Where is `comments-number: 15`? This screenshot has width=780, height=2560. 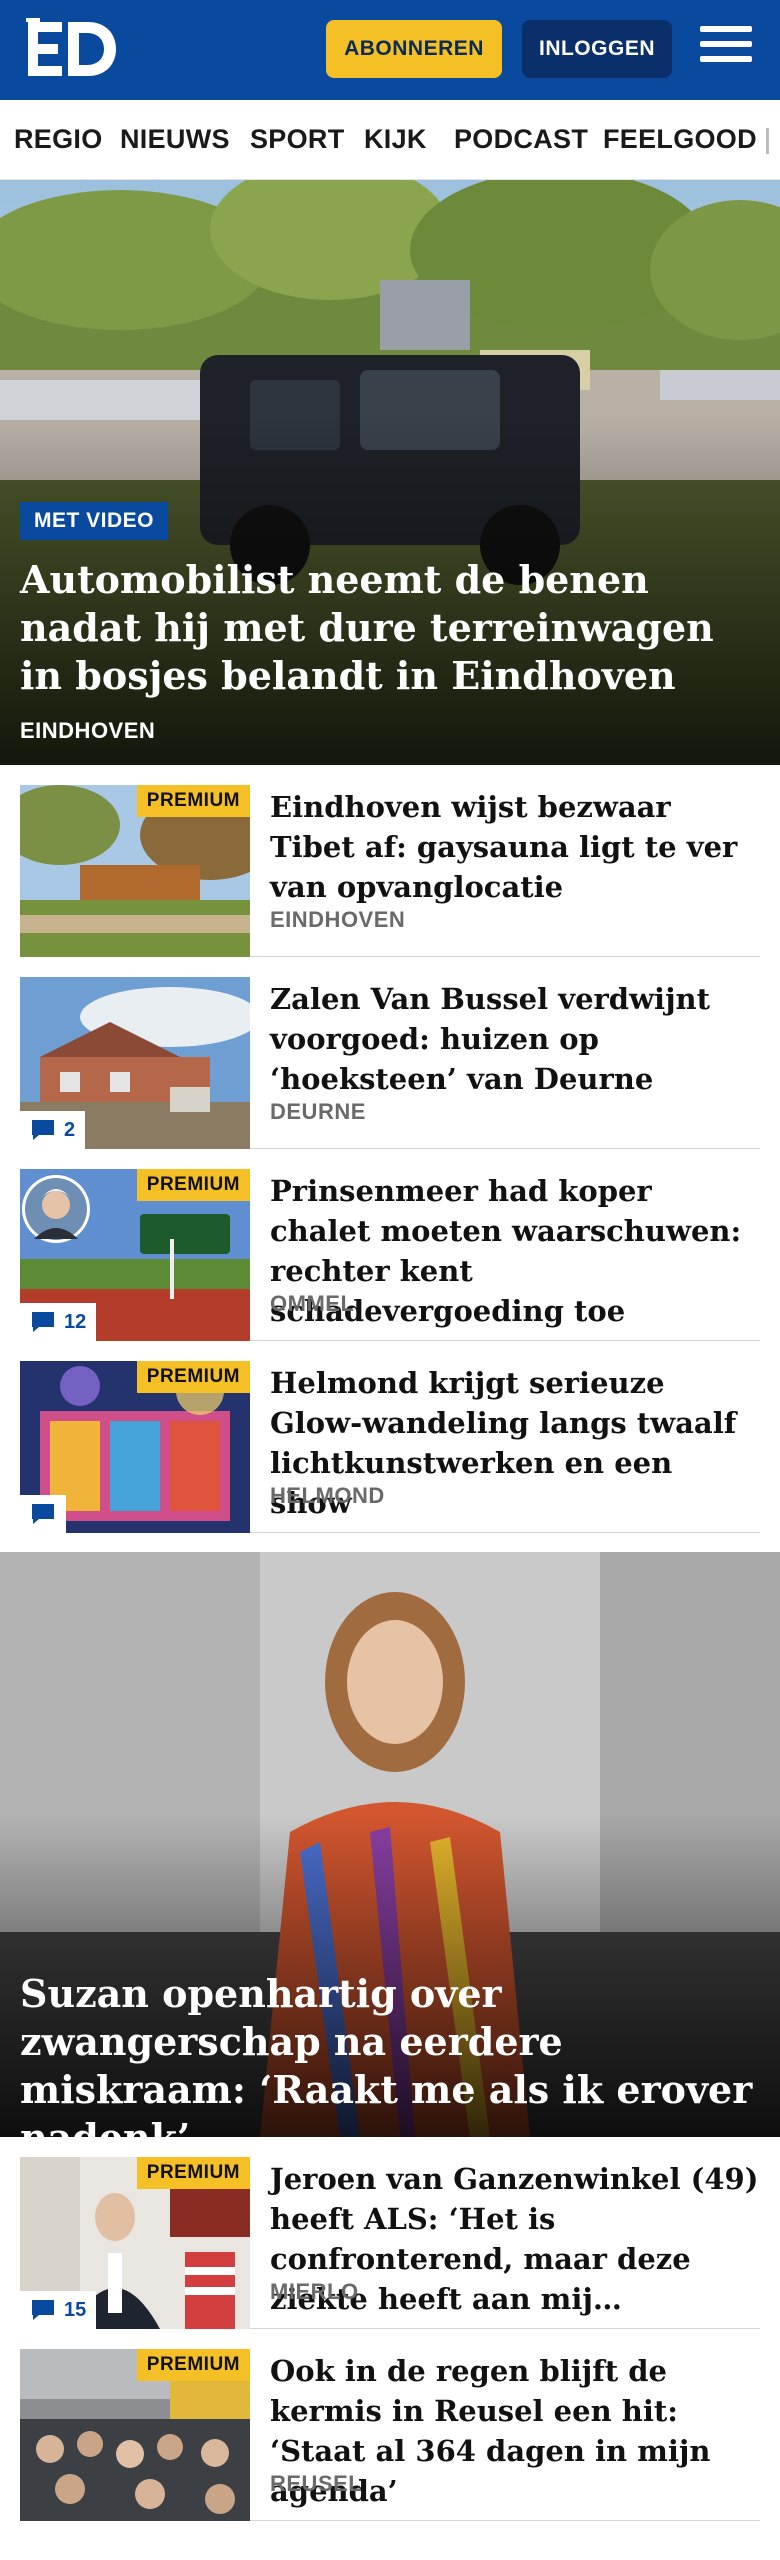
comments-number: 15 is located at coordinates (75, 2309).